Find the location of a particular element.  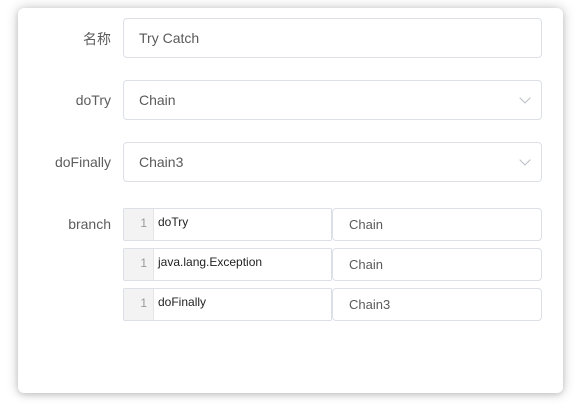

branch-key-editor: 1 doFinally is located at coordinates (227, 304).